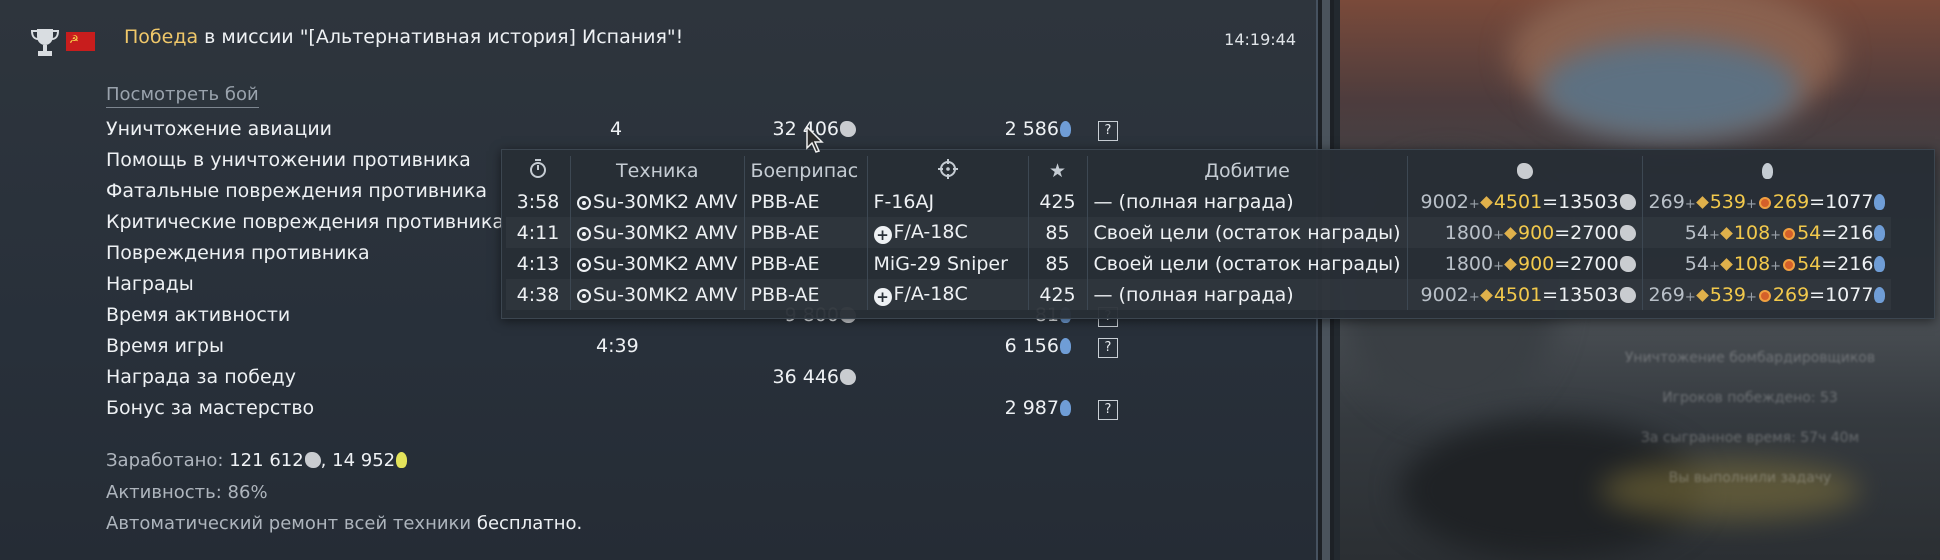 The image size is (1940, 560). I want to click on stat-count: 4, so click(616, 129).